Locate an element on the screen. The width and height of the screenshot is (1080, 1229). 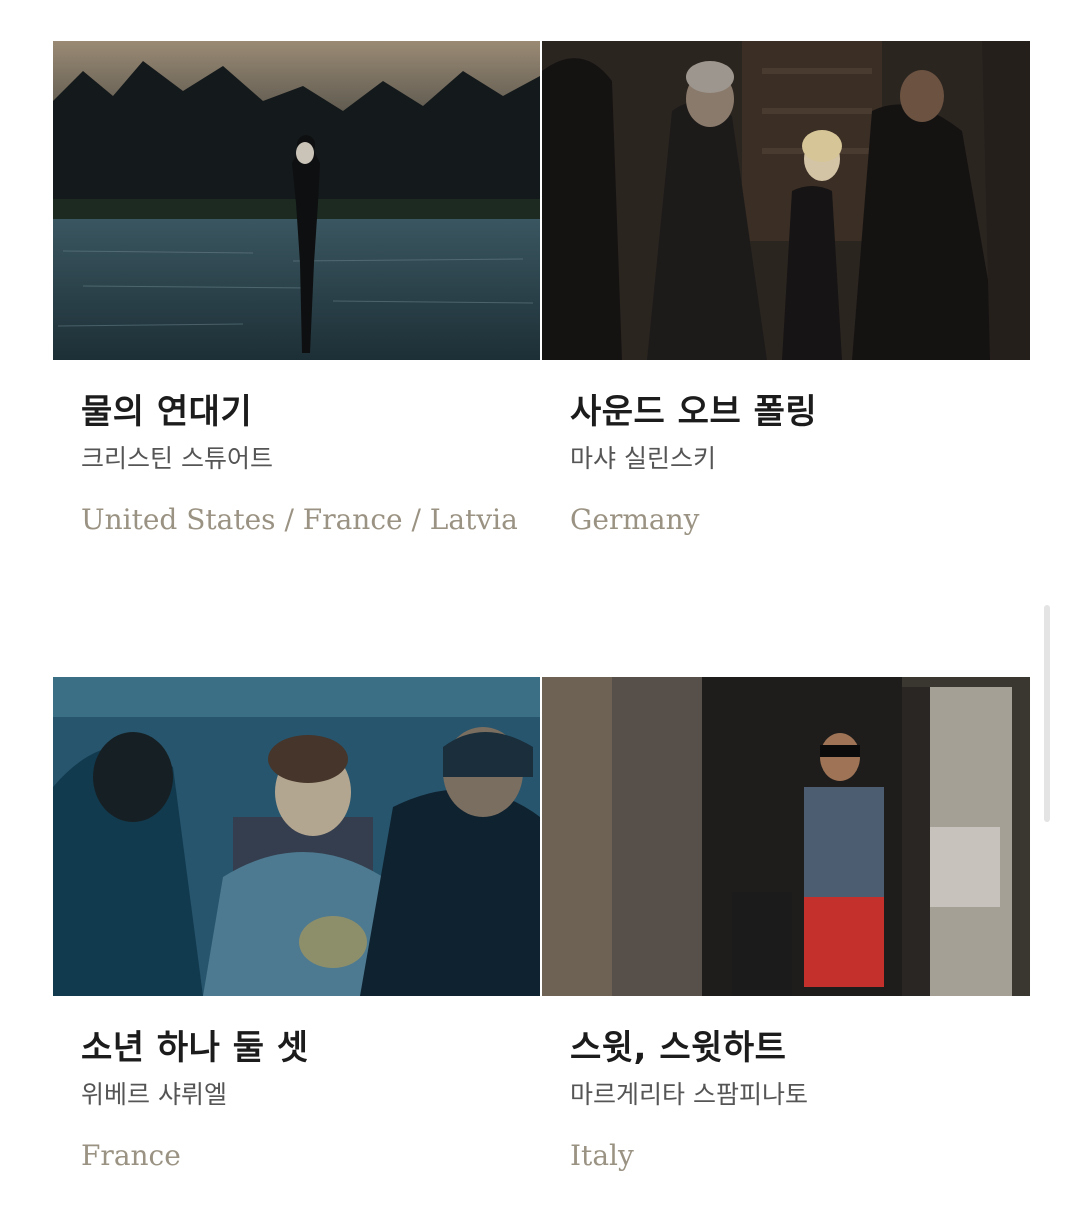
film-country: Germany is located at coordinates (635, 519).